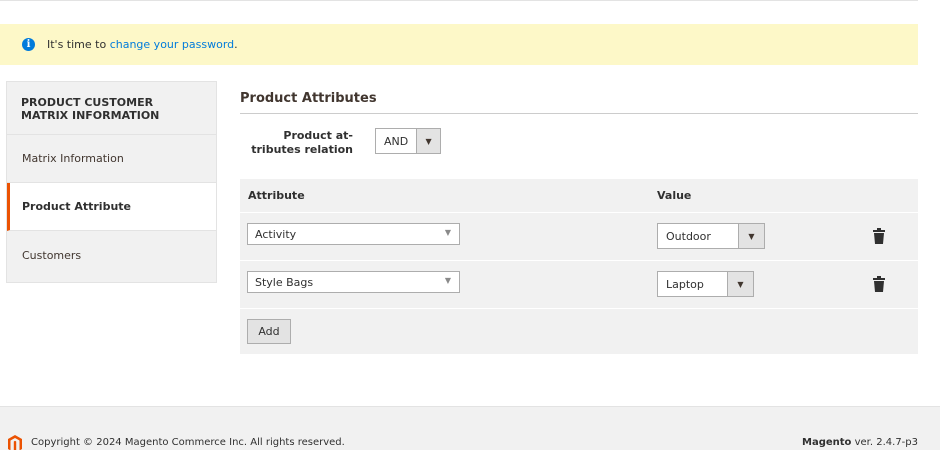 The height and width of the screenshot is (450, 940). I want to click on value-select: Laptop ▼, so click(705, 284).